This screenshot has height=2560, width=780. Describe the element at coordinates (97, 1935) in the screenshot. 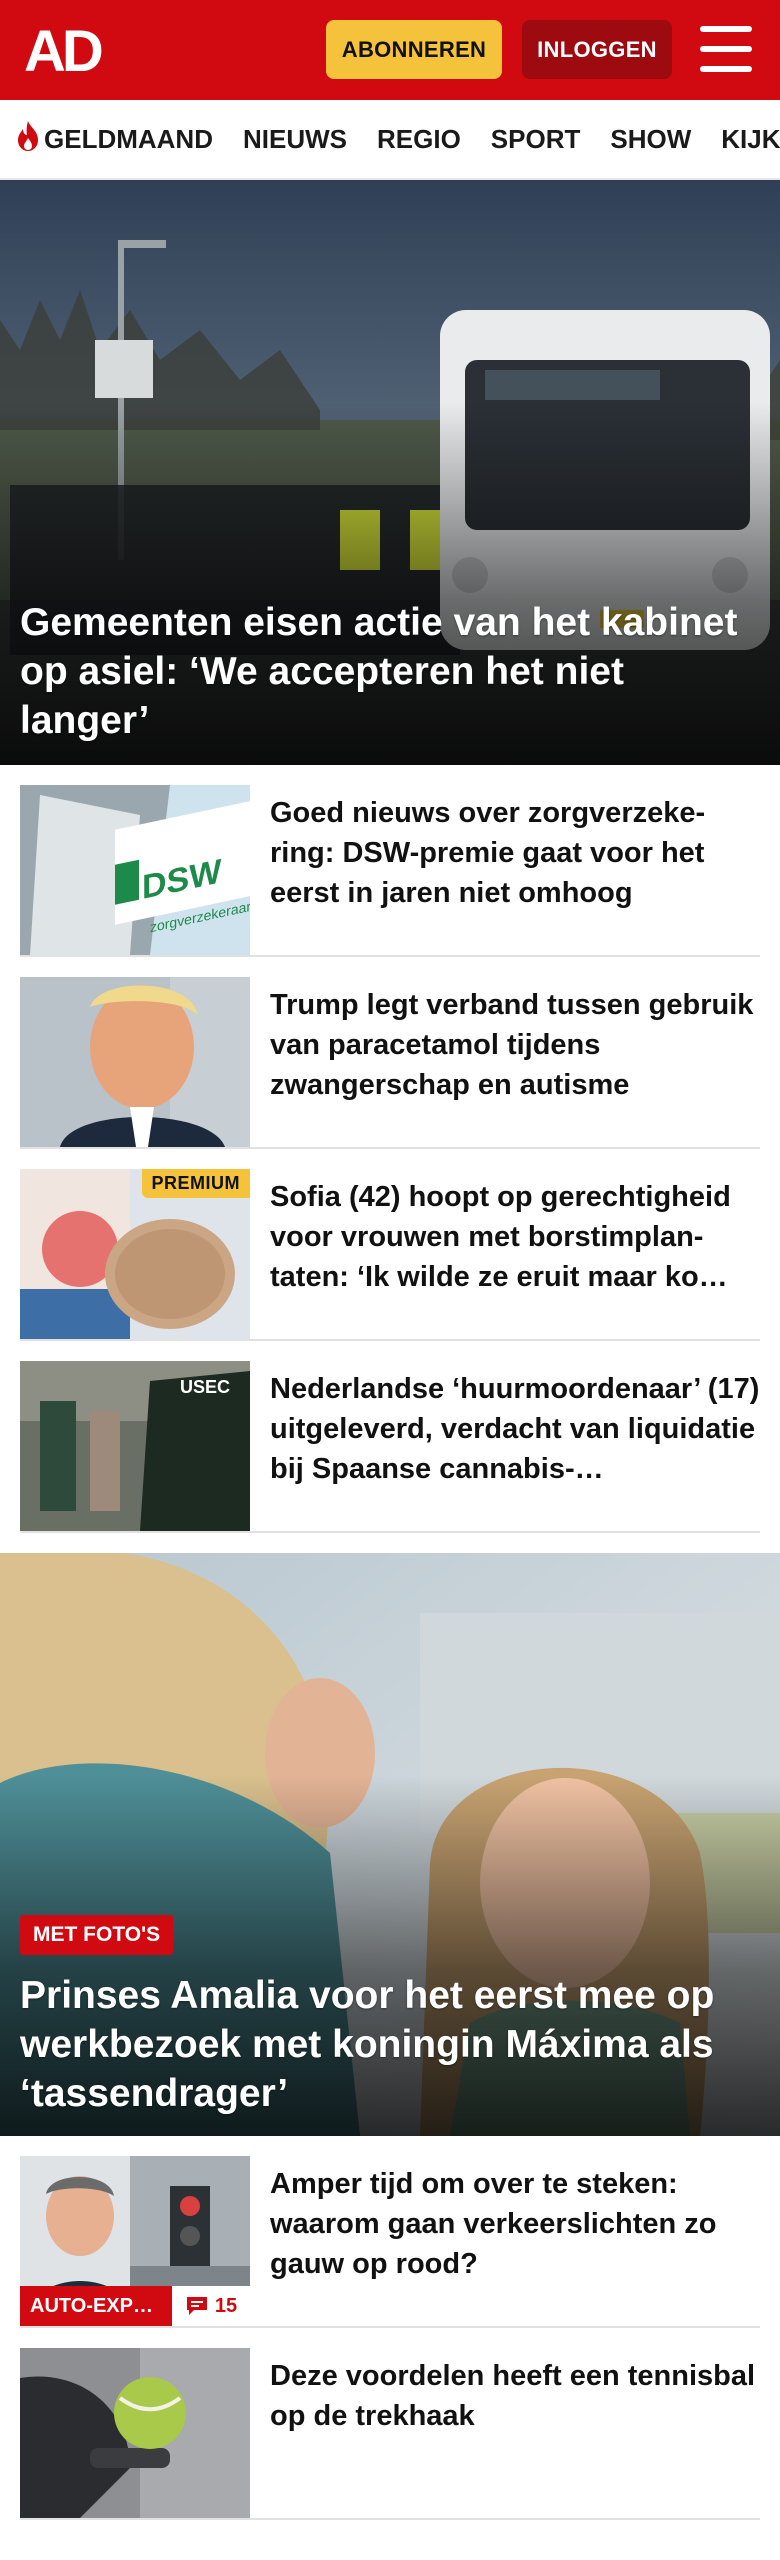

I see `met-fotos-label: MET FOTO'S` at that location.